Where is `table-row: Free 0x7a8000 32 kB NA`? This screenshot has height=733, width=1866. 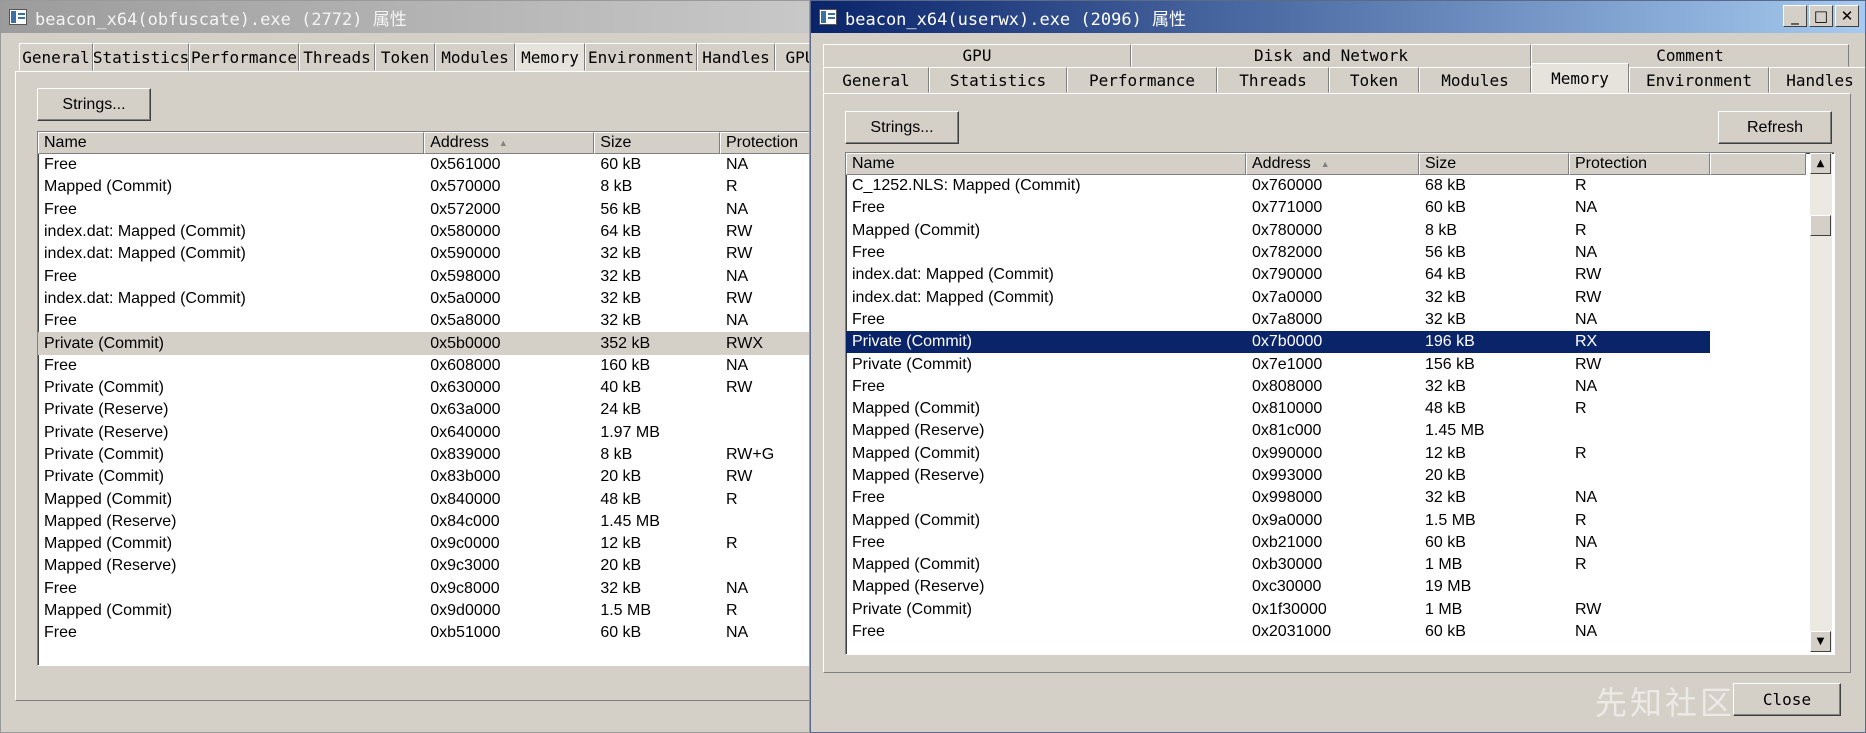 table-row: Free 0x7a8000 32 kB NA is located at coordinates (1340, 320).